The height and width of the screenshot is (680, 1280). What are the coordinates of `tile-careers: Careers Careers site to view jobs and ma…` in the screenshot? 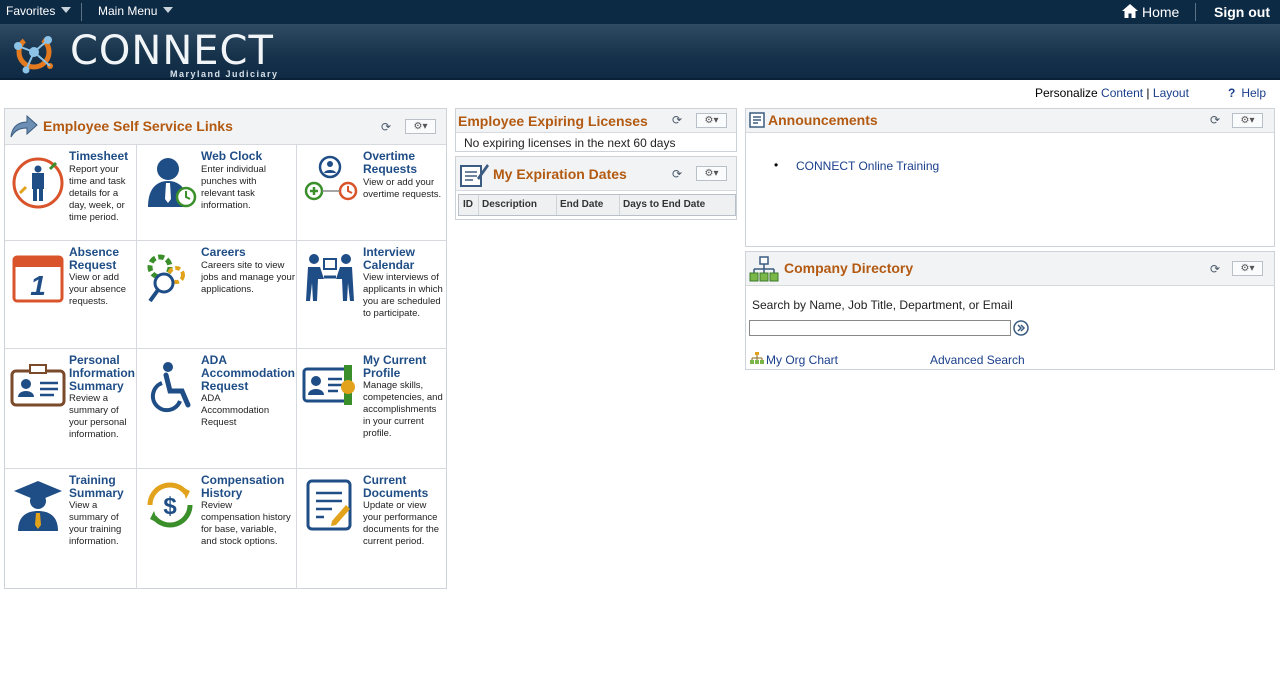 It's located at (217, 295).